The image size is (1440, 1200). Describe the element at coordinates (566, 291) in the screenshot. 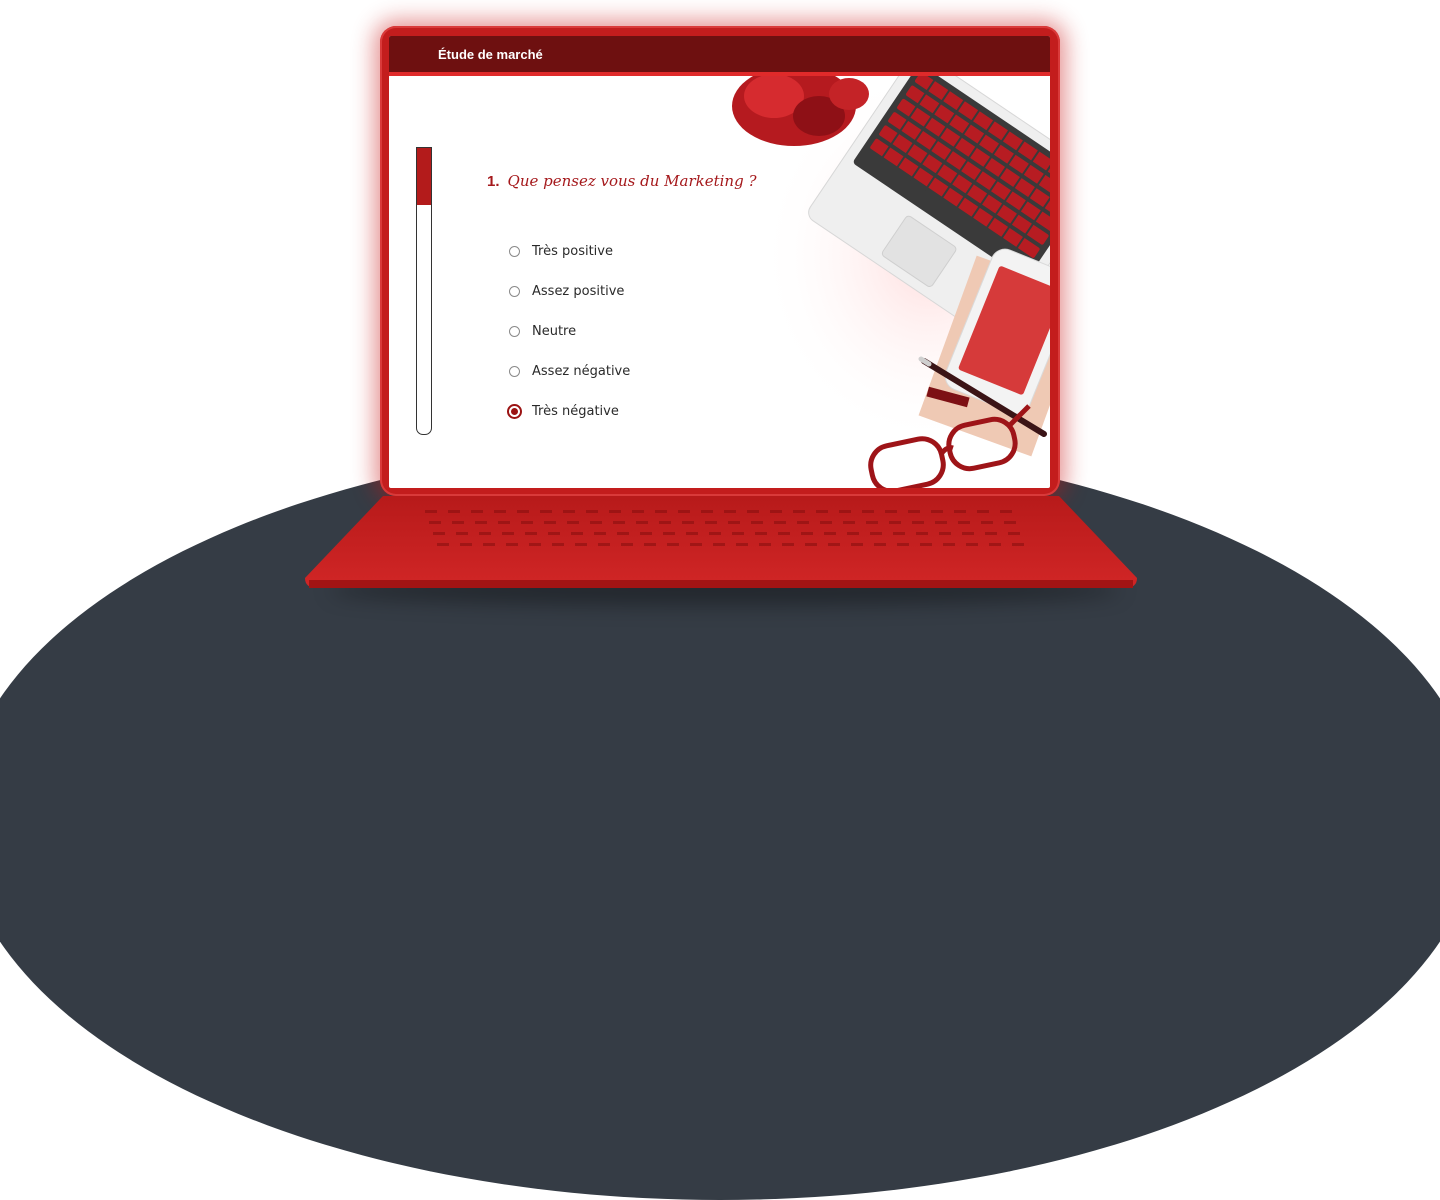

I see `answer-option: Assez positive` at that location.